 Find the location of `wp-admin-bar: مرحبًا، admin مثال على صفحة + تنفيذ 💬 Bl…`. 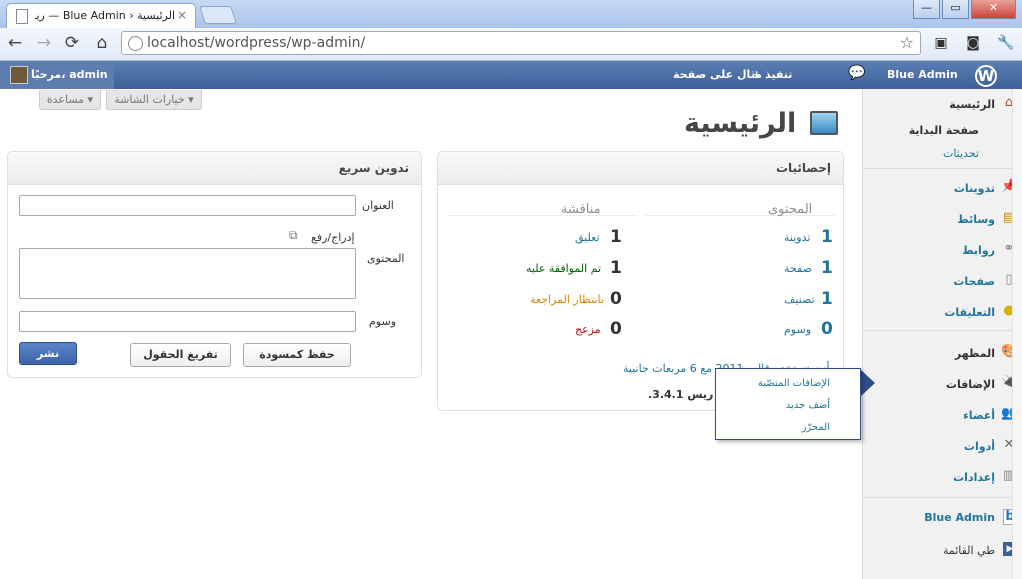

wp-admin-bar: مرحبًا، admin مثال على صفحة + تنفيذ 💬 Bl… is located at coordinates (511, 75).